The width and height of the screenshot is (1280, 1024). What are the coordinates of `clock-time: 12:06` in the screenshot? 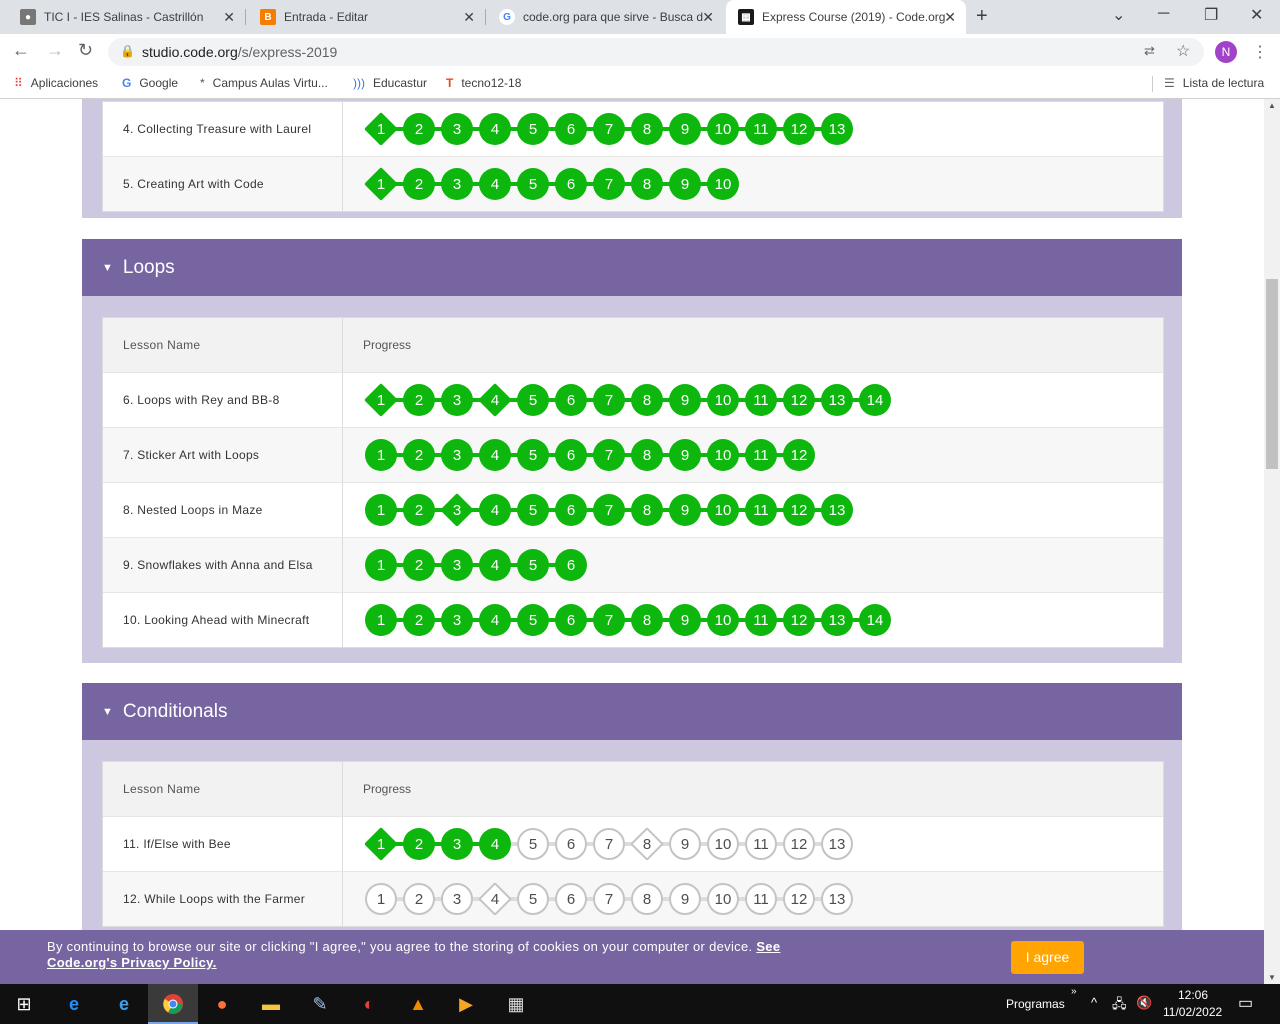 It's located at (1193, 995).